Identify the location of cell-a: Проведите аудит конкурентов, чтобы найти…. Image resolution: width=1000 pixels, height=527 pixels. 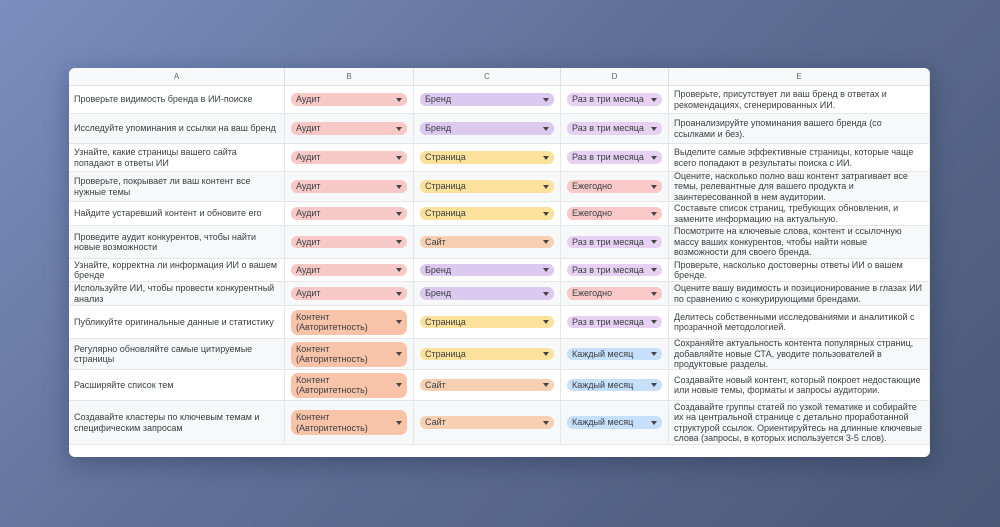
(177, 242).